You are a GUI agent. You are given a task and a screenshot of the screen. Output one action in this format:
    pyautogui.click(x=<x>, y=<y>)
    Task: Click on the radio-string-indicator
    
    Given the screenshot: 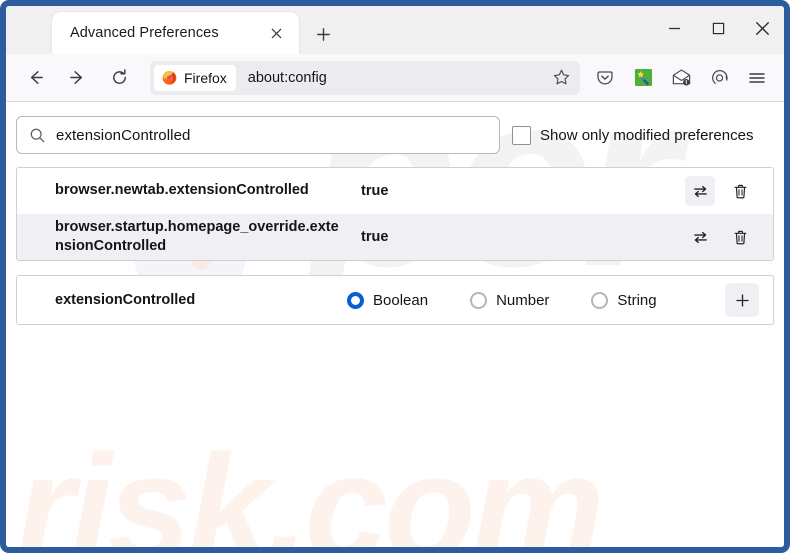 What is the action you would take?
    pyautogui.click(x=600, y=300)
    